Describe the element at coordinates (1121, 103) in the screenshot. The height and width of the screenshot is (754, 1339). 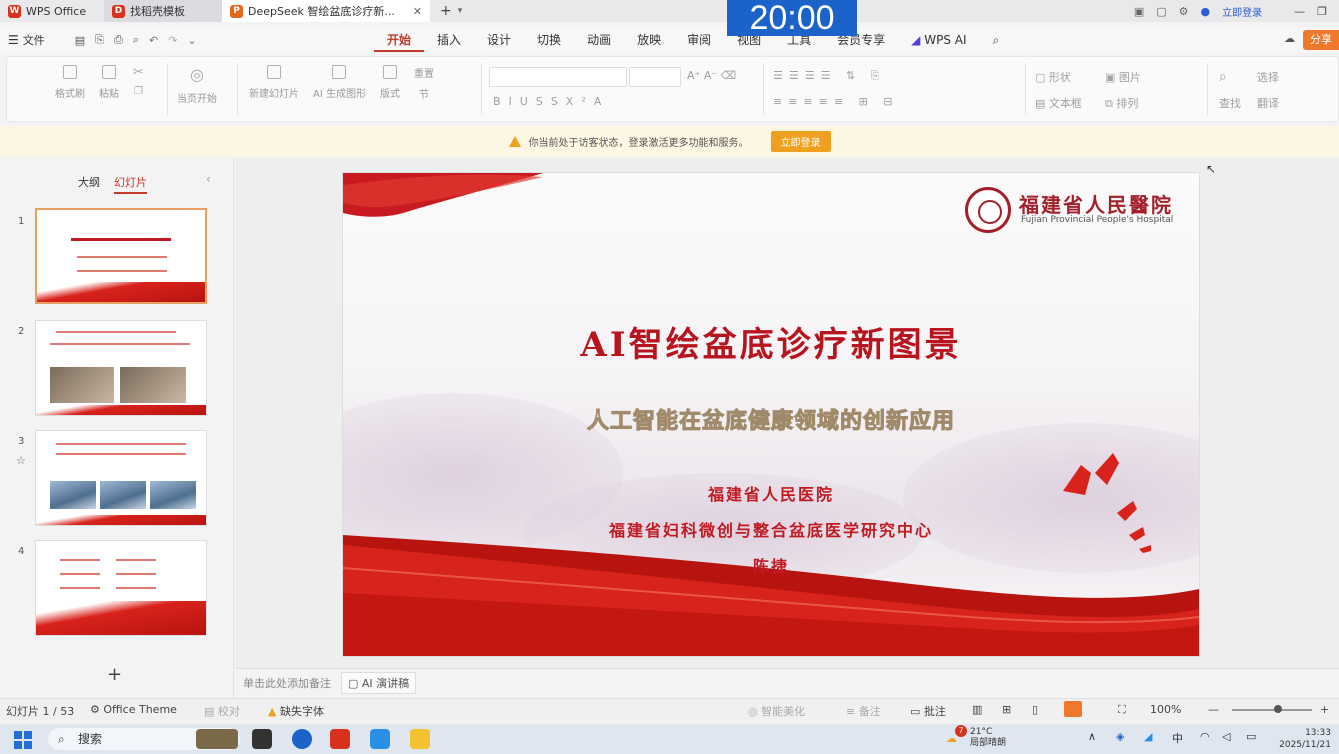
I see `arrange-button: ⧉ 排列` at that location.